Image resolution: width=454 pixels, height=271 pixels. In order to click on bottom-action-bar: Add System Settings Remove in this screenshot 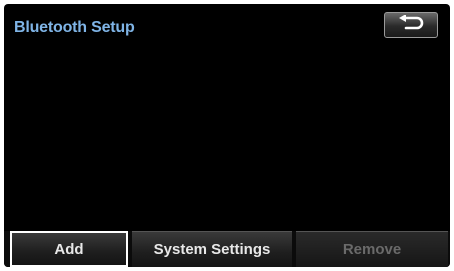, I will do `click(227, 249)`.